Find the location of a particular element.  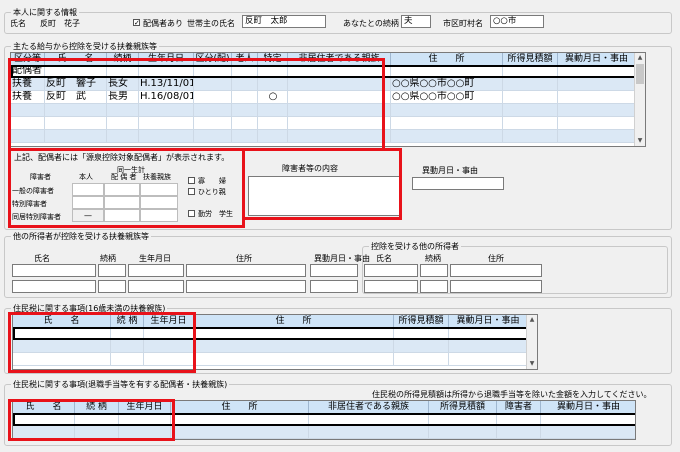

rr-col-address: 住 所 is located at coordinates (240, 407).